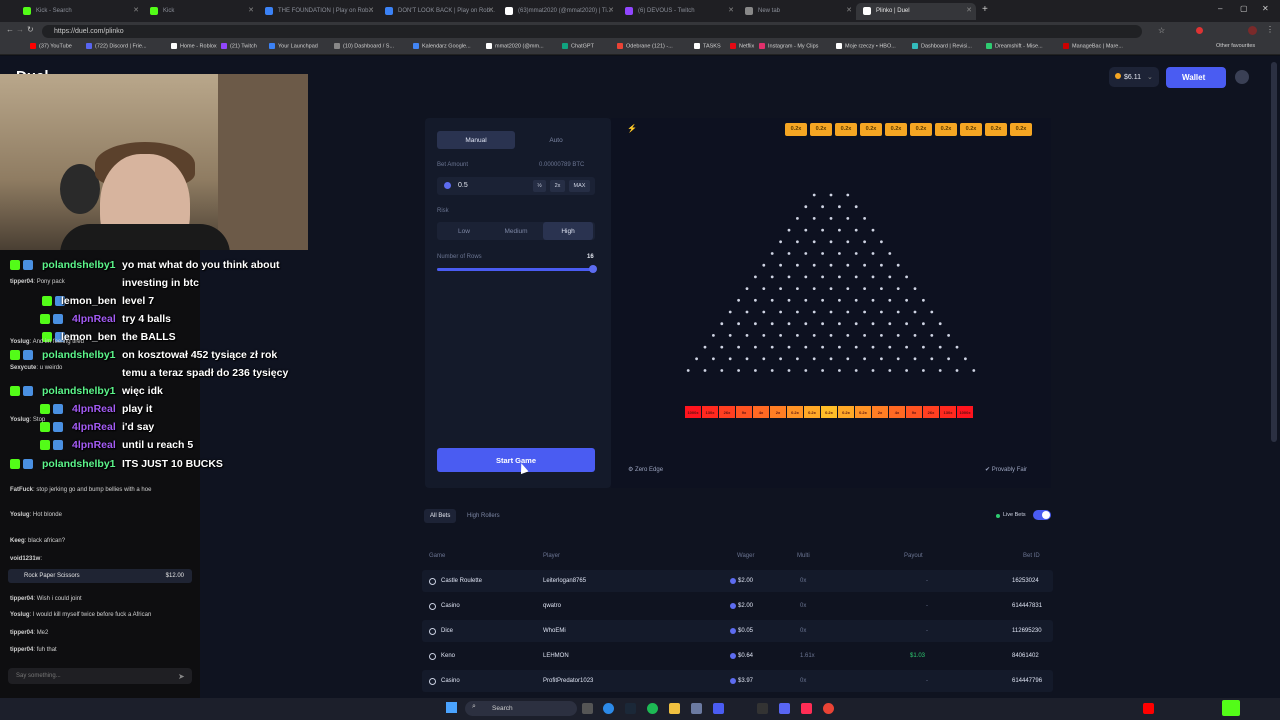  What do you see at coordinates (1252, 30) in the screenshot?
I see `profile-avatar-icon` at bounding box center [1252, 30].